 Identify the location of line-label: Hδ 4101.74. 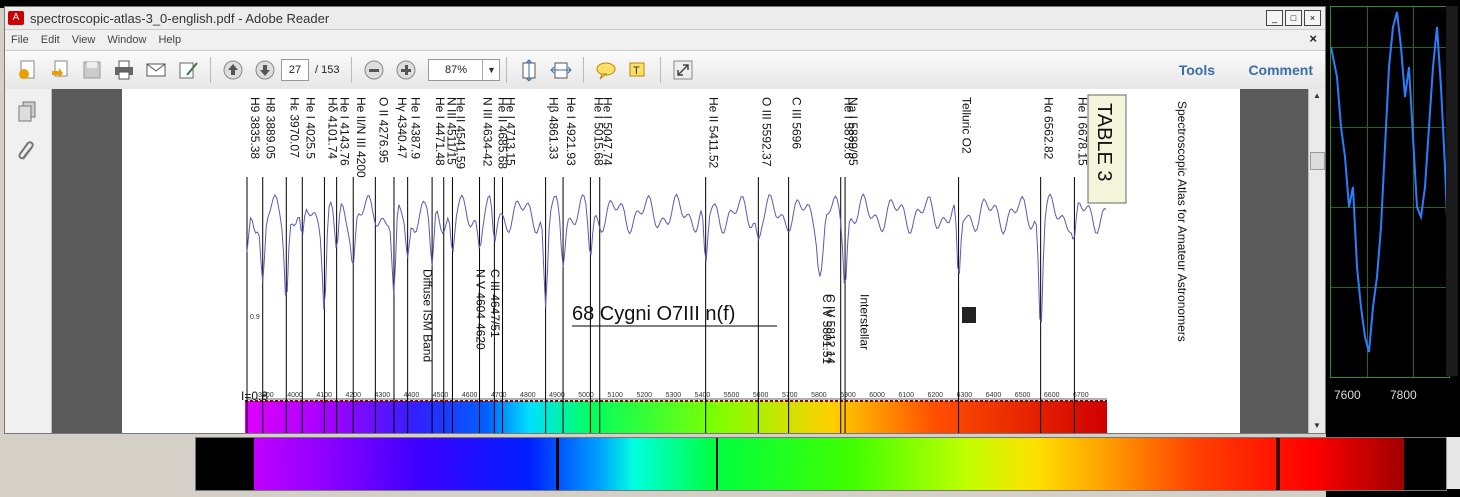
(332, 128).